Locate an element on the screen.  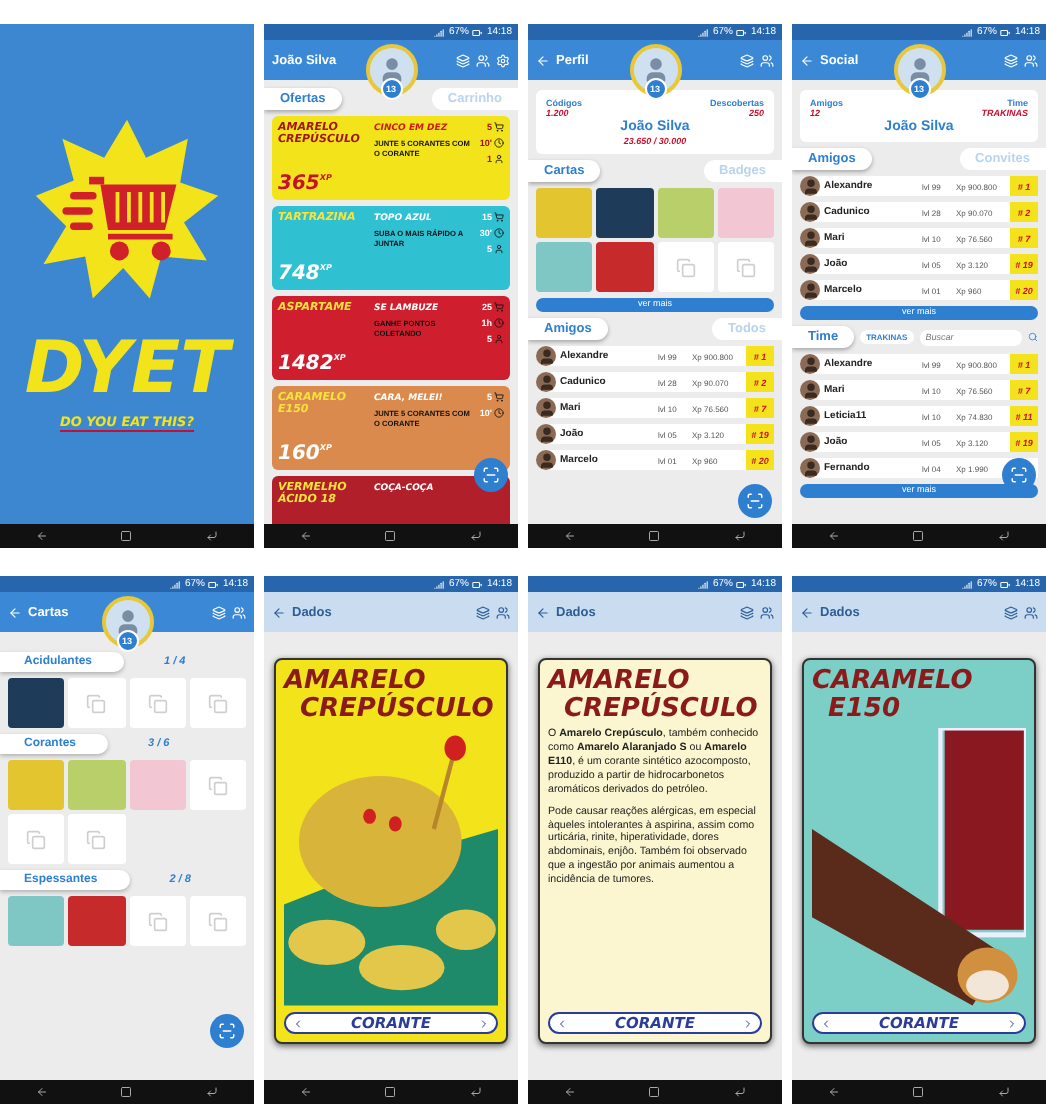
settings-icon is located at coordinates (503, 60).